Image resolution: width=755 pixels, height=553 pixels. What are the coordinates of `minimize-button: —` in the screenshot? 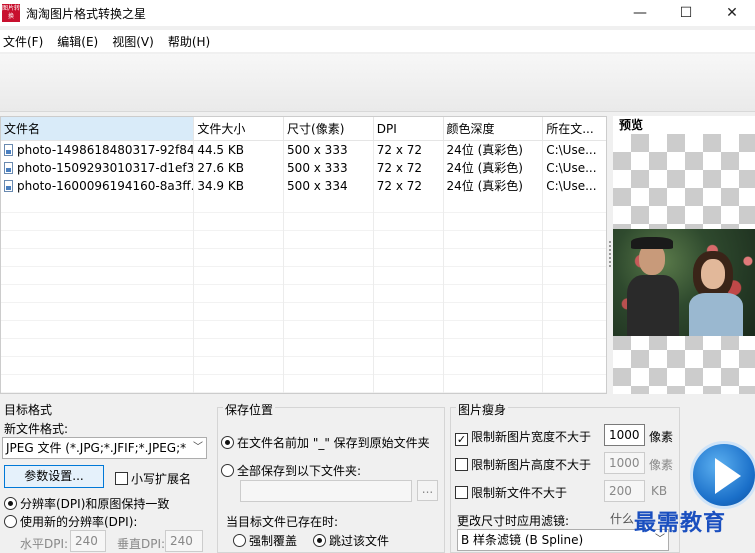 It's located at (640, 13).